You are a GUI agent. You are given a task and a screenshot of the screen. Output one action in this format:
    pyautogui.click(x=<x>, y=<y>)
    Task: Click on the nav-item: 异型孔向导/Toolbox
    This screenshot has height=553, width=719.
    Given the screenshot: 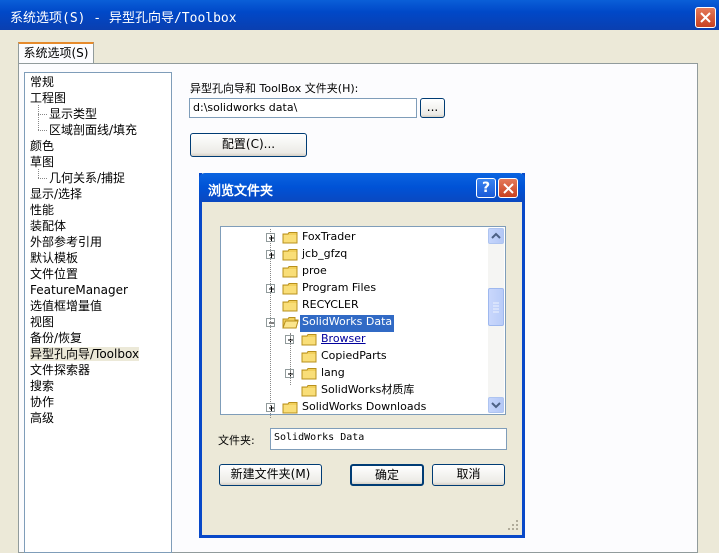 What is the action you would take?
    pyautogui.click(x=85, y=354)
    